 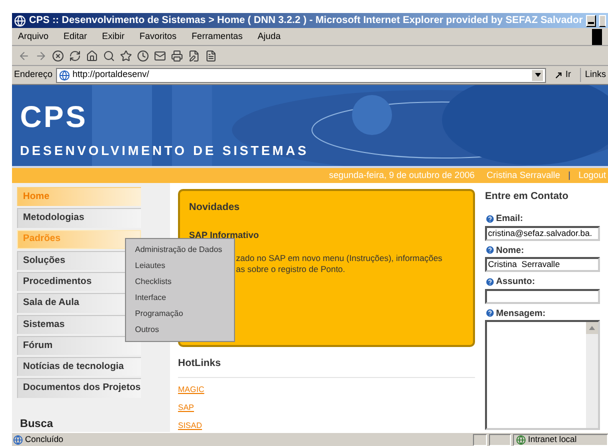 I want to click on intranet-icon, so click(x=521, y=439).